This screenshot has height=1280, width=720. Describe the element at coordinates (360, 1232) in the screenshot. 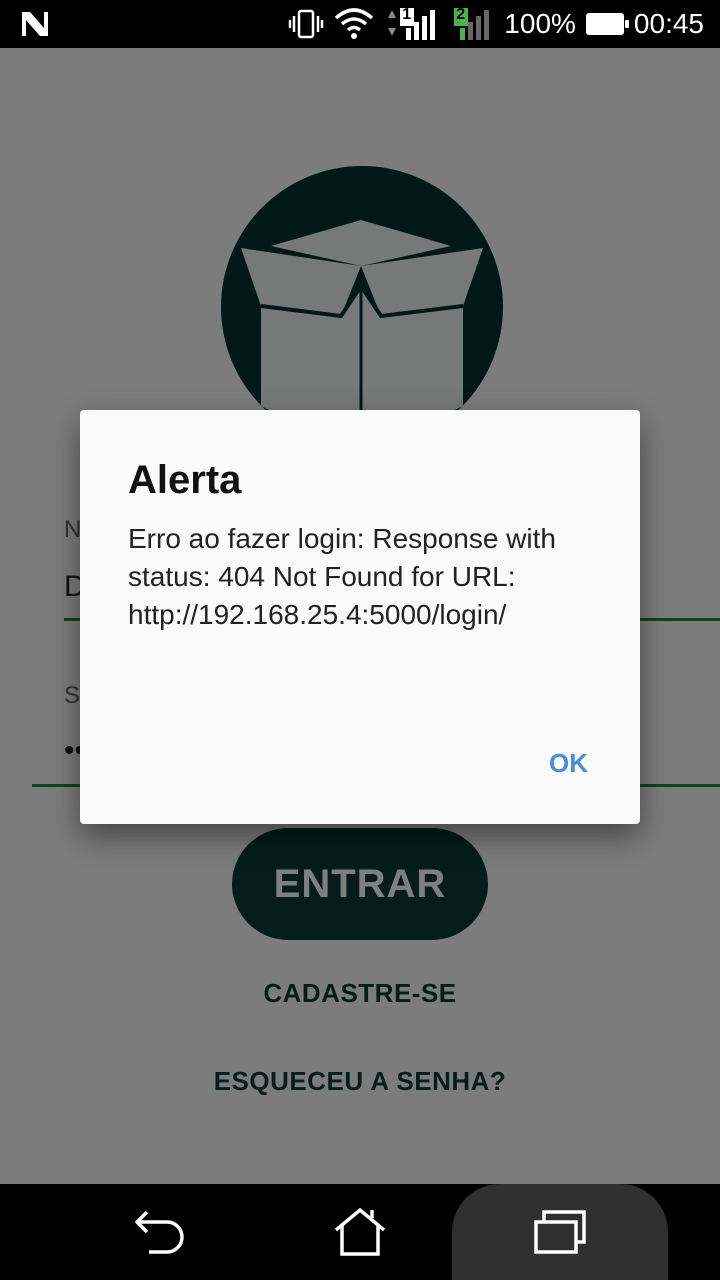

I see `home-icon` at that location.